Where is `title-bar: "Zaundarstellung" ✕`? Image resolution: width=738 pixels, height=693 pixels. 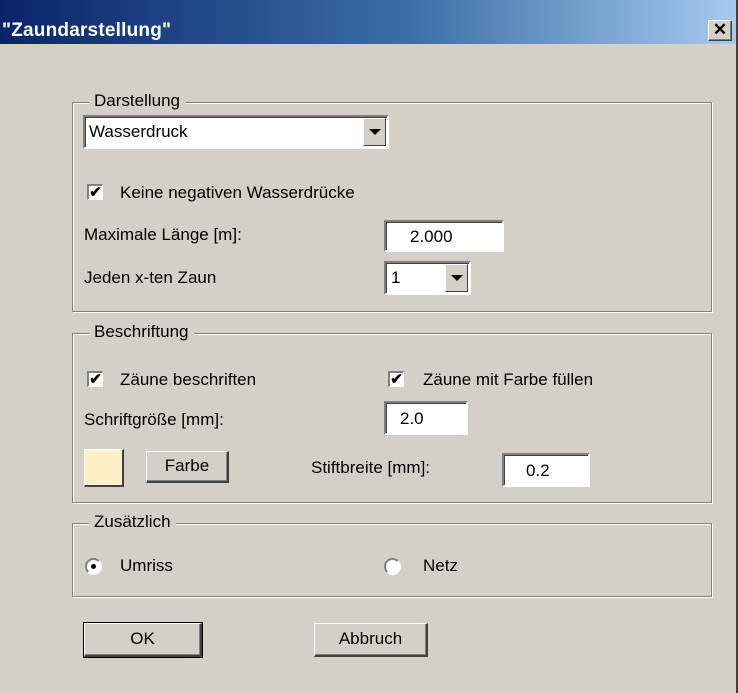 title-bar: "Zaundarstellung" ✕ is located at coordinates (369, 22).